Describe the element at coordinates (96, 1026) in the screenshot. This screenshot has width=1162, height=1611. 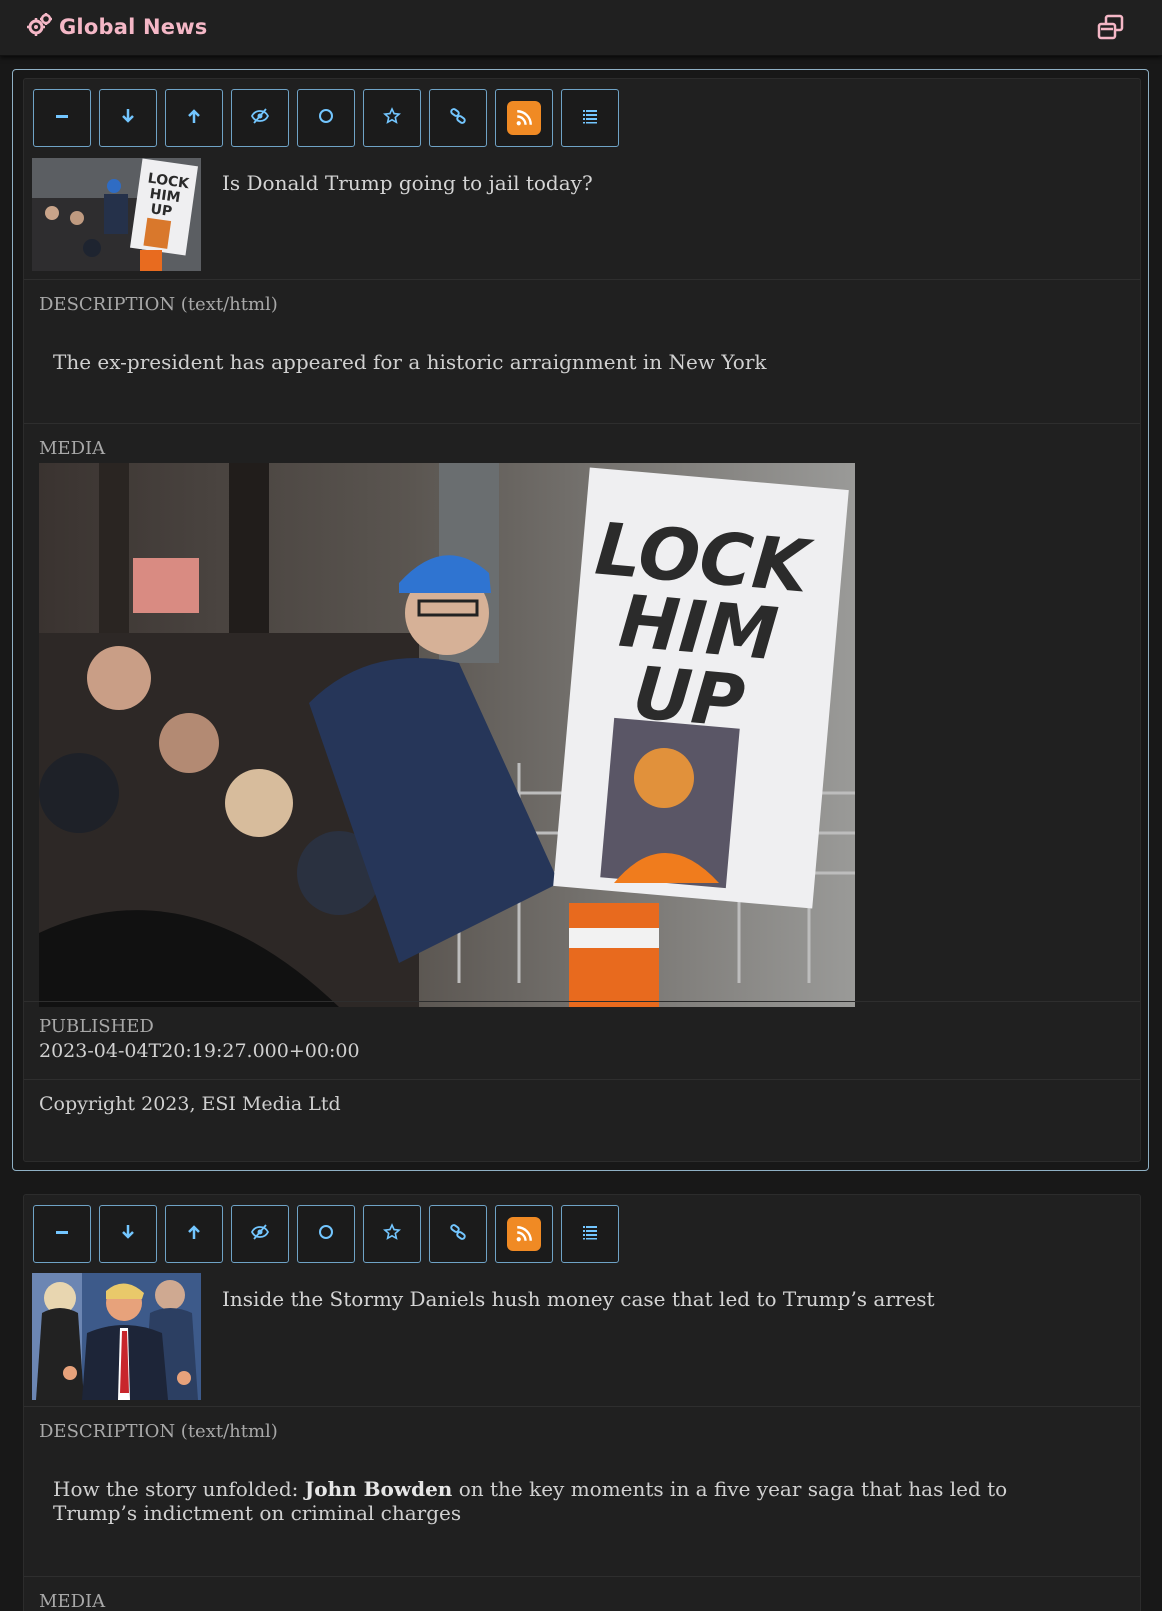
I see `published-label: PUBLISHED` at that location.